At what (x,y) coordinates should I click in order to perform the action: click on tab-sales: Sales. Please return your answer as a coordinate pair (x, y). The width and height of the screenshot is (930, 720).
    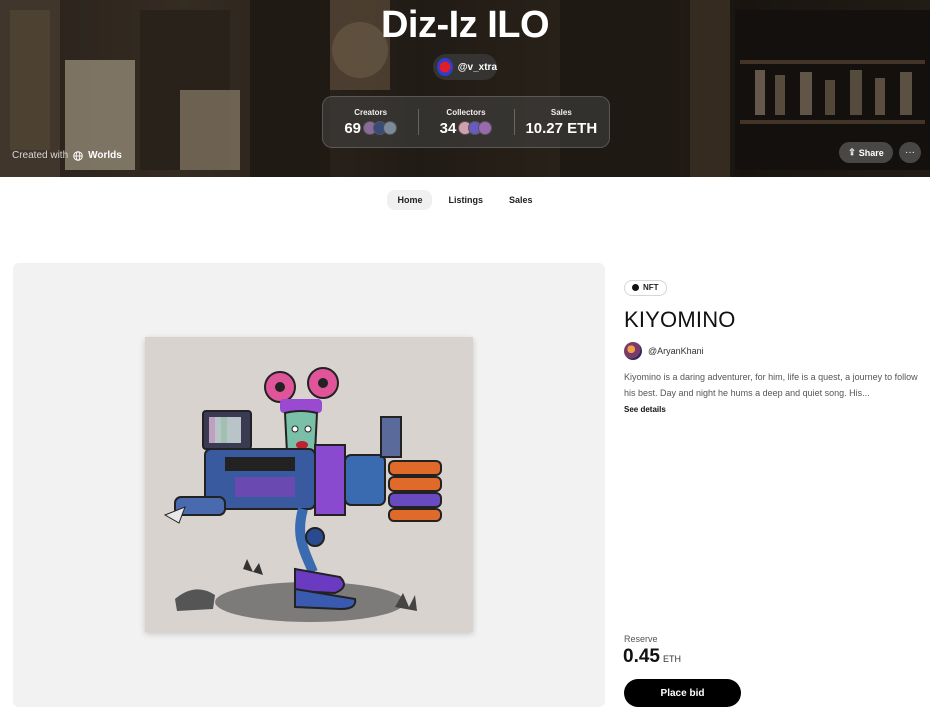
    Looking at the image, I should click on (521, 200).